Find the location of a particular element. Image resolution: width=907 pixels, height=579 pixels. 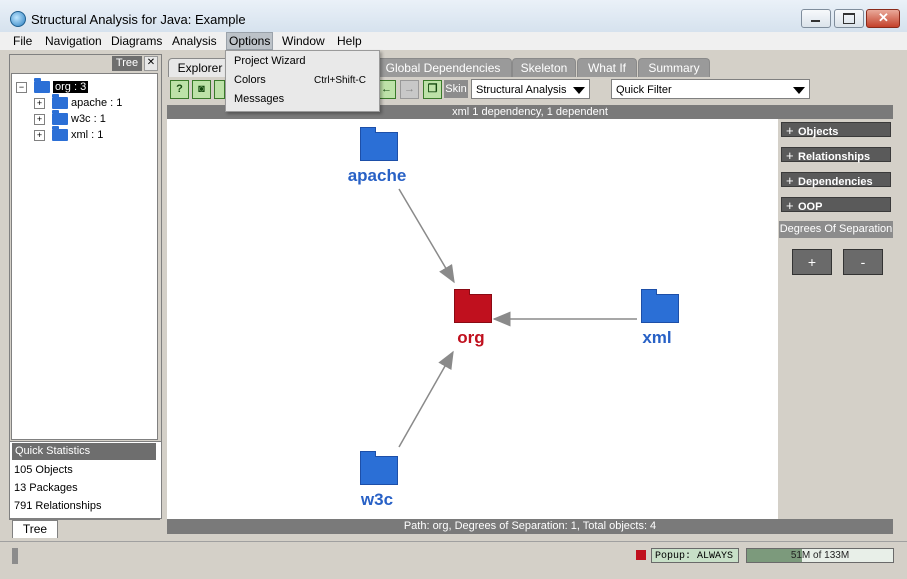

menu-diagrams: Diagrams is located at coordinates (136, 41).